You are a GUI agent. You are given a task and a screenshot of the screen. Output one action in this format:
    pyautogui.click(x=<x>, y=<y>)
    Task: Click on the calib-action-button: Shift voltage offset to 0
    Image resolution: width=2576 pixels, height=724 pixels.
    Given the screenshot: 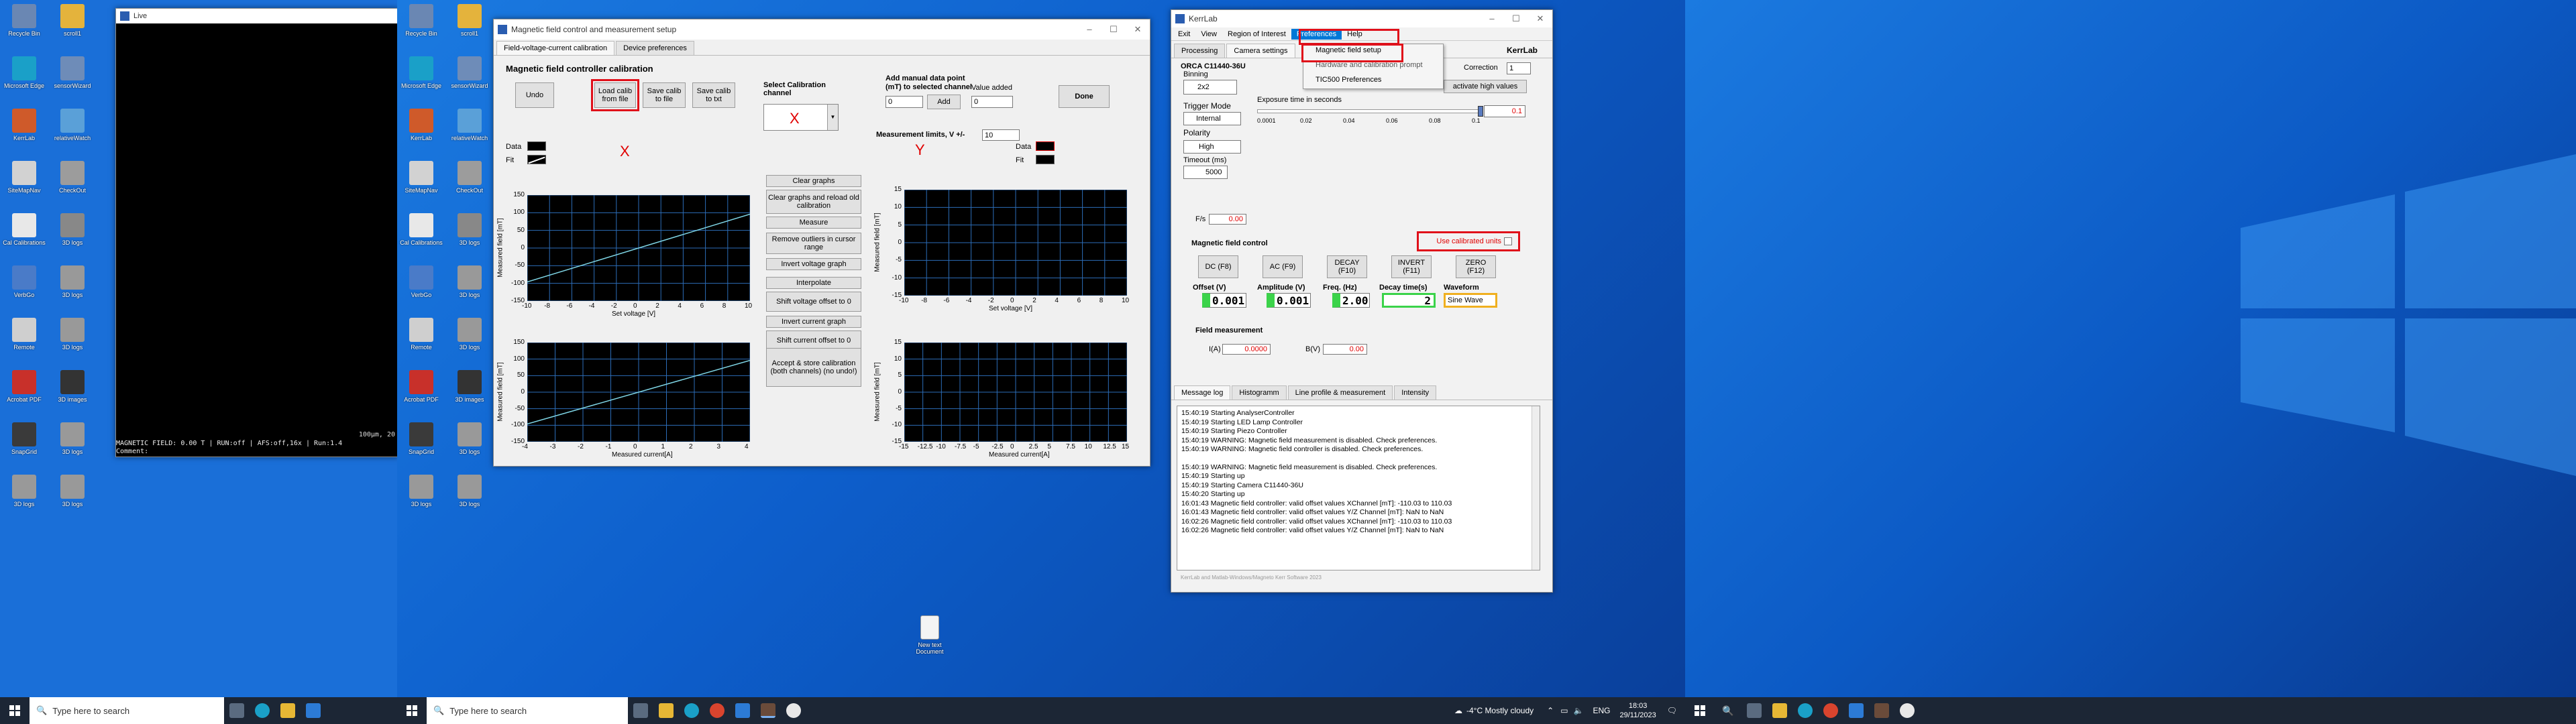 What is the action you would take?
    pyautogui.click(x=813, y=302)
    